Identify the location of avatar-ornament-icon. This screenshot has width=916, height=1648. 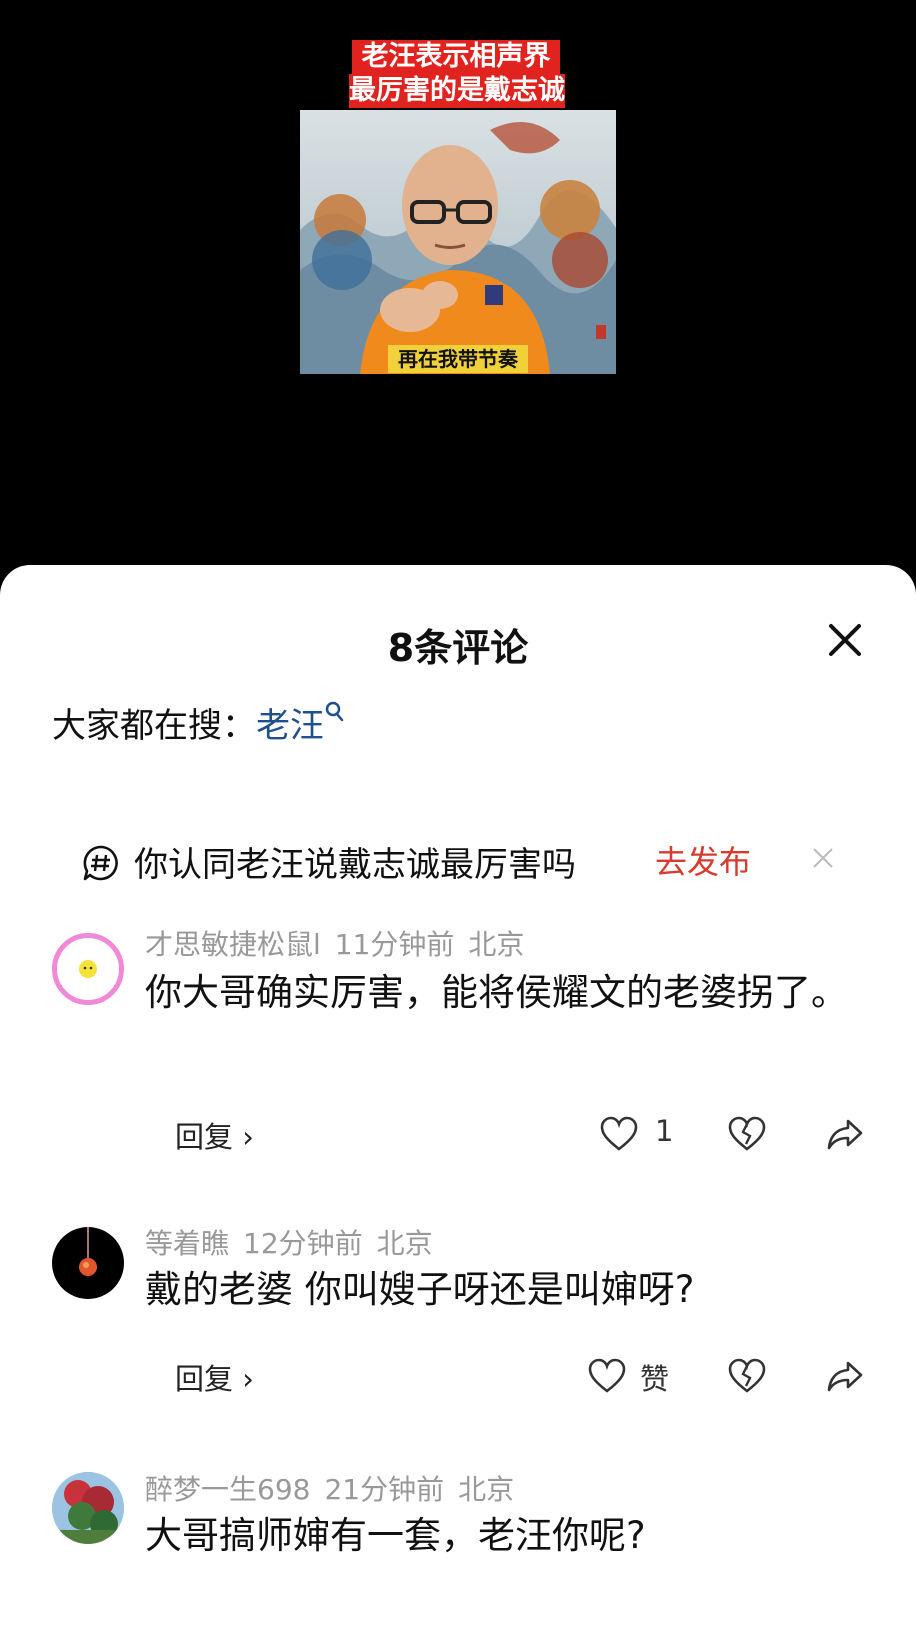
(88, 1251).